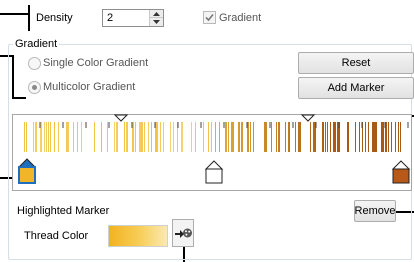 This screenshot has height=262, width=414. Describe the element at coordinates (138, 236) in the screenshot. I see `thread-color-swatch` at that location.